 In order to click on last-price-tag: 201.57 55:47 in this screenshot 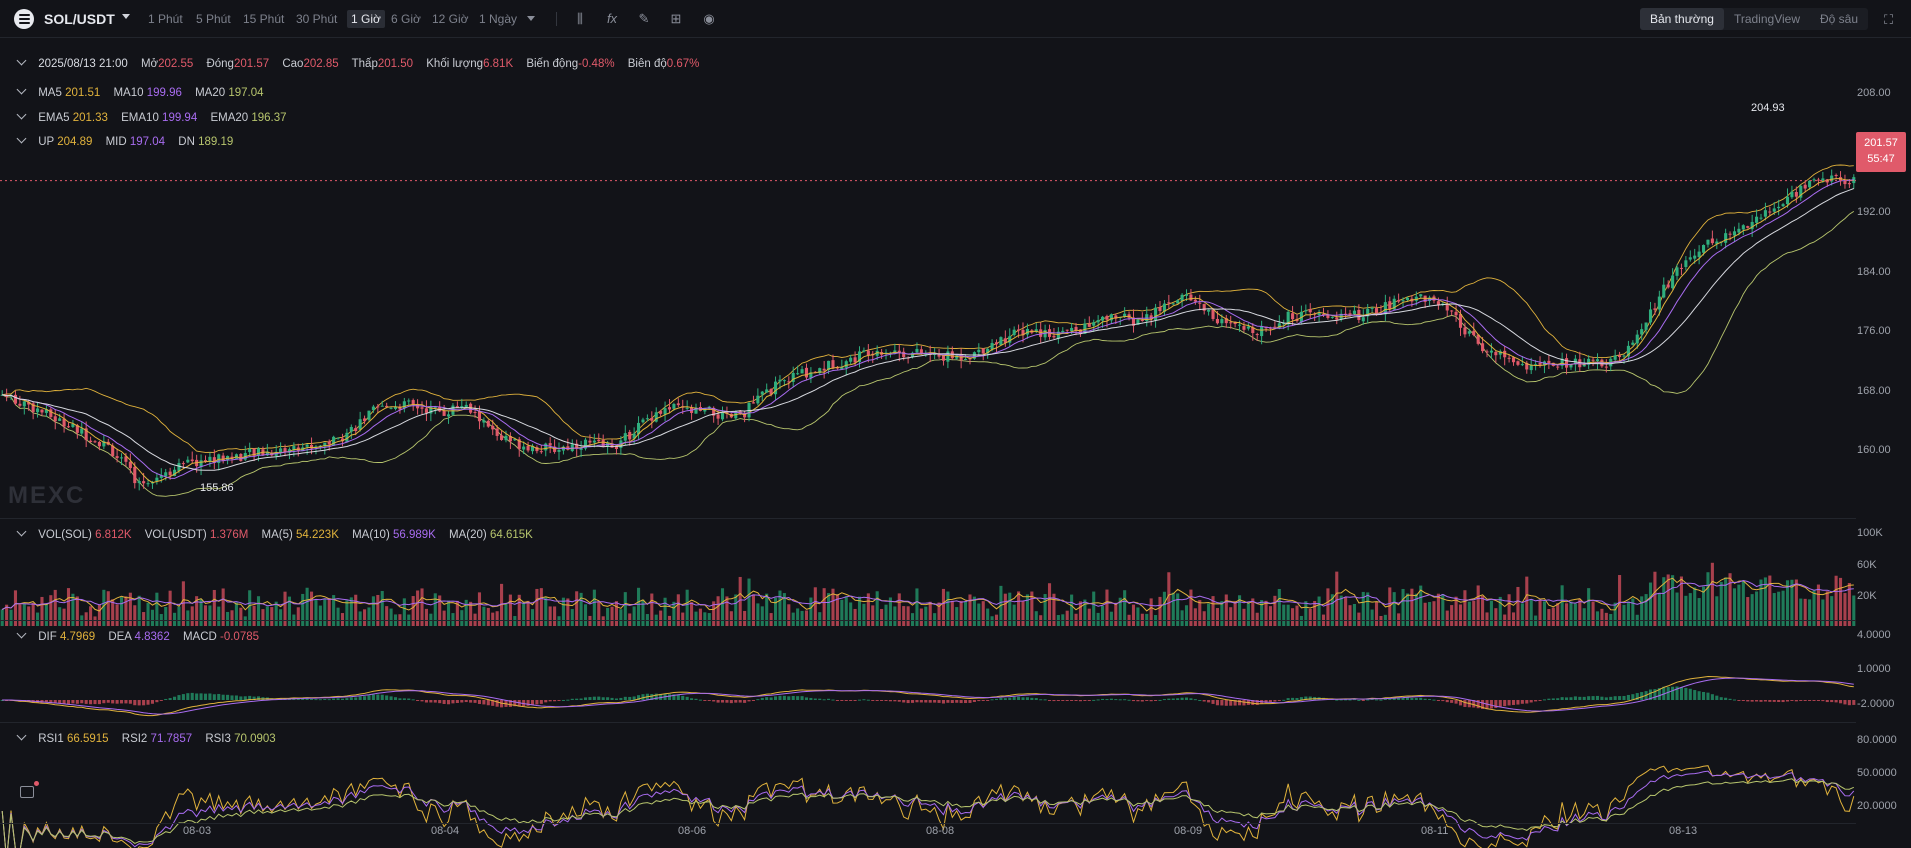, I will do `click(1881, 152)`.